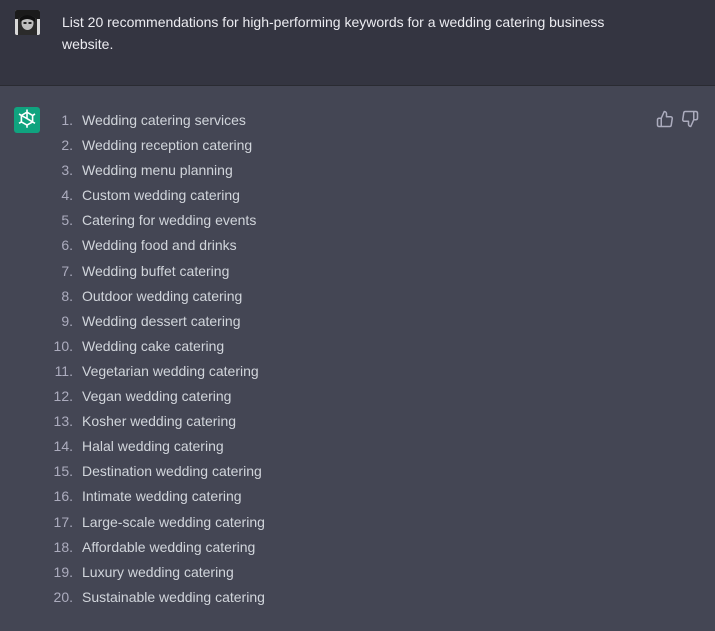 This screenshot has height=631, width=715. Describe the element at coordinates (63, 521) in the screenshot. I see `list-item-number: 17.` at that location.